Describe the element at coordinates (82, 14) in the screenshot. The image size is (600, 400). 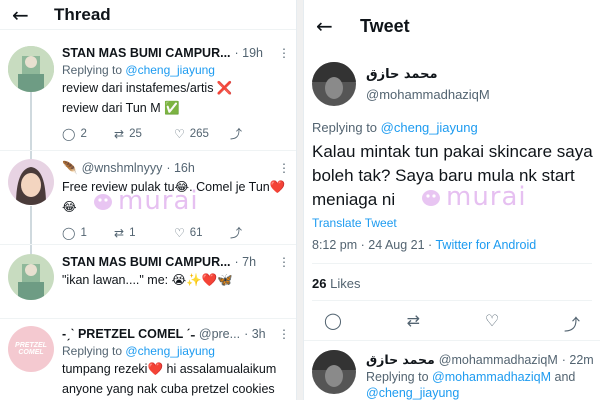
I see `page-title: Thread` at that location.